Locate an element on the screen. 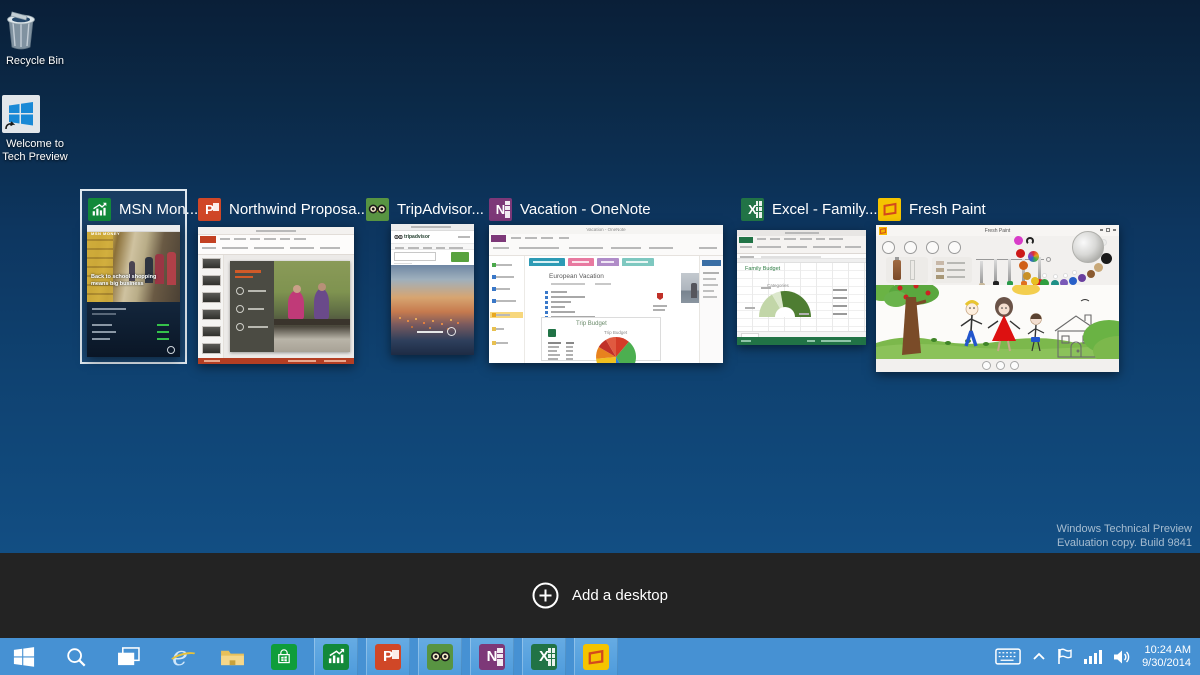 This screenshot has width=1200, height=675. add-desktop-label: Add a desktop is located at coordinates (620, 595).